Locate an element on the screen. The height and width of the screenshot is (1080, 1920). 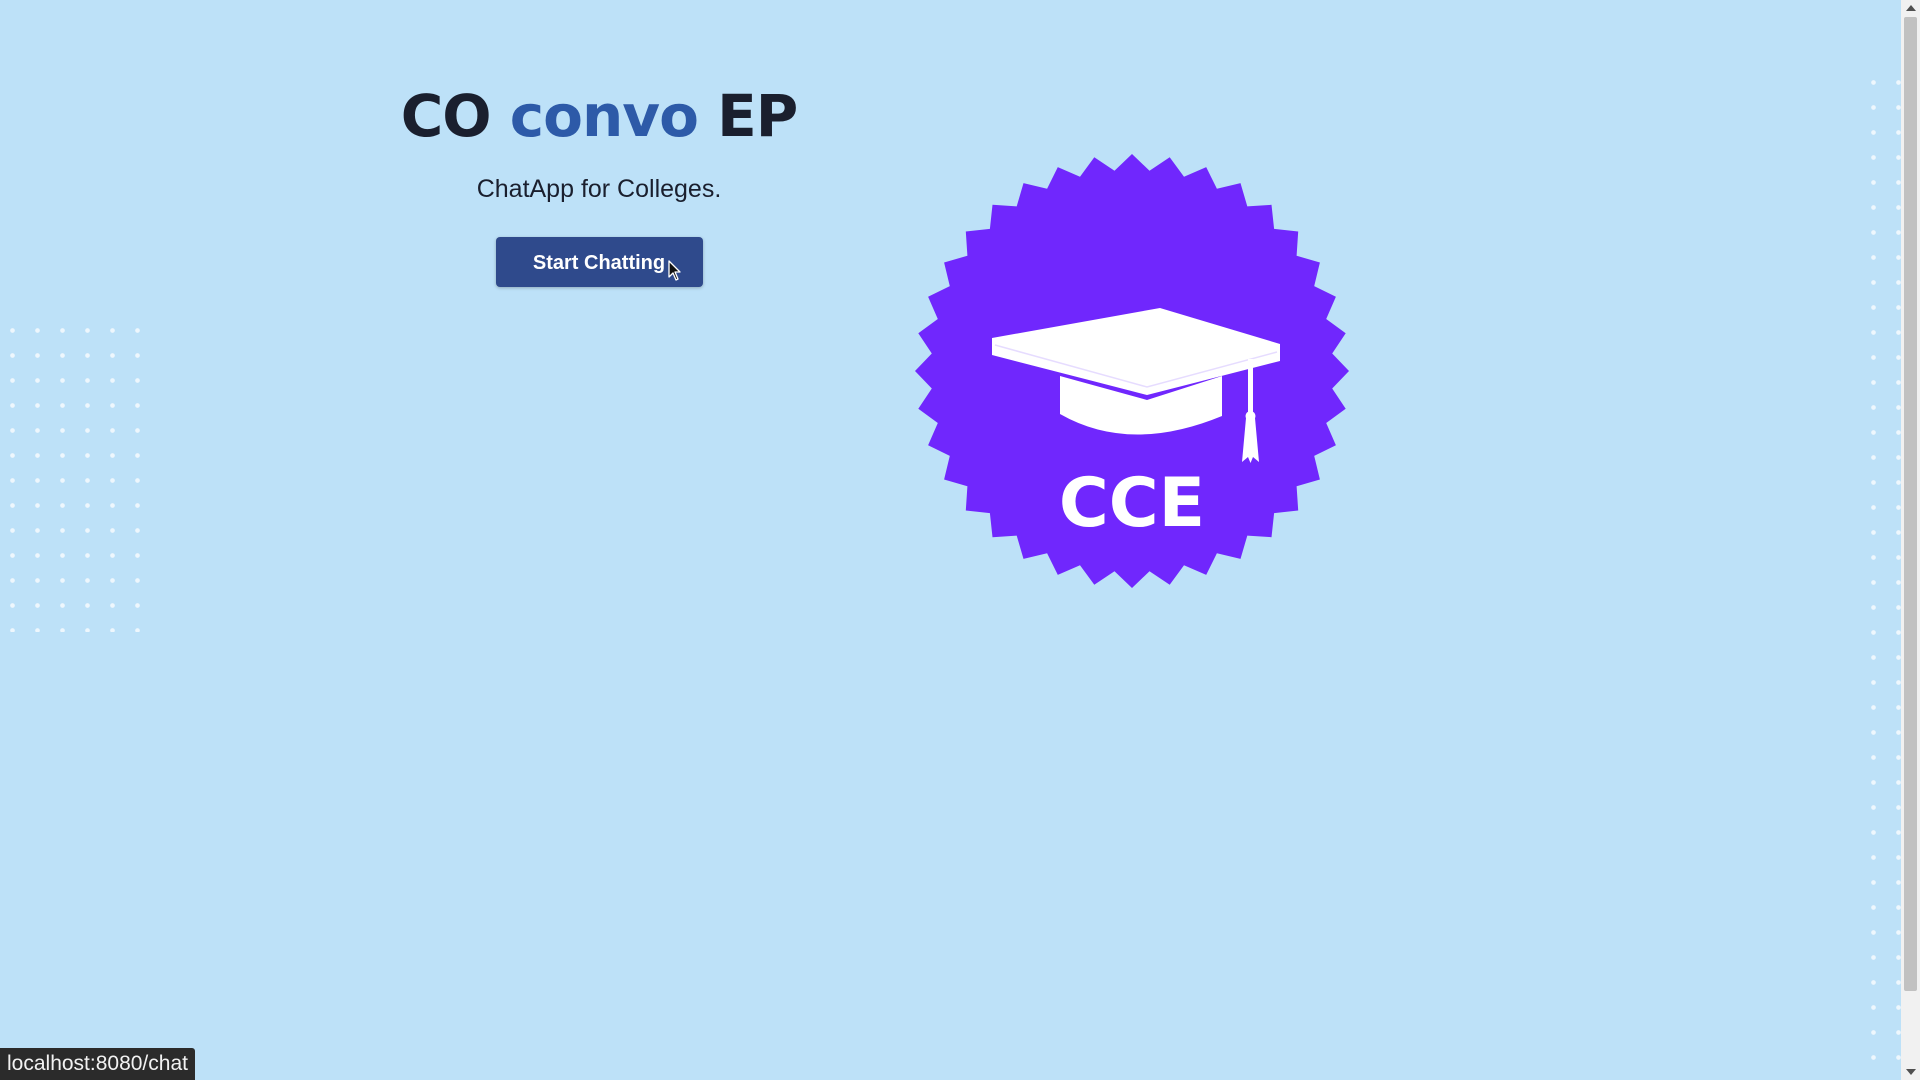
badge-label: CCE is located at coordinates (1132, 503).